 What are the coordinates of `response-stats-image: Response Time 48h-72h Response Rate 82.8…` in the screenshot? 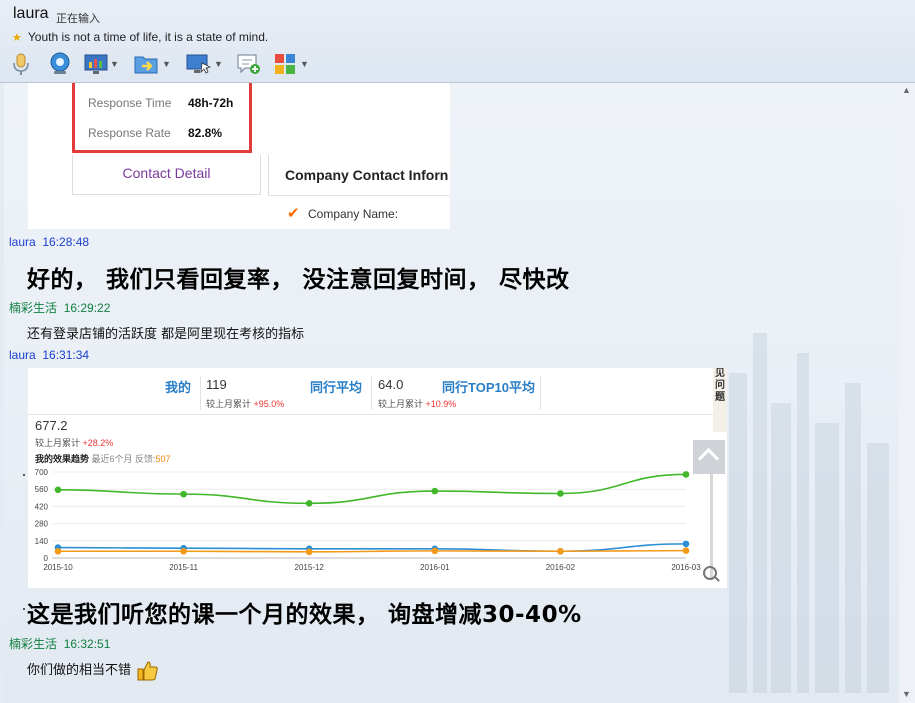 It's located at (239, 156).